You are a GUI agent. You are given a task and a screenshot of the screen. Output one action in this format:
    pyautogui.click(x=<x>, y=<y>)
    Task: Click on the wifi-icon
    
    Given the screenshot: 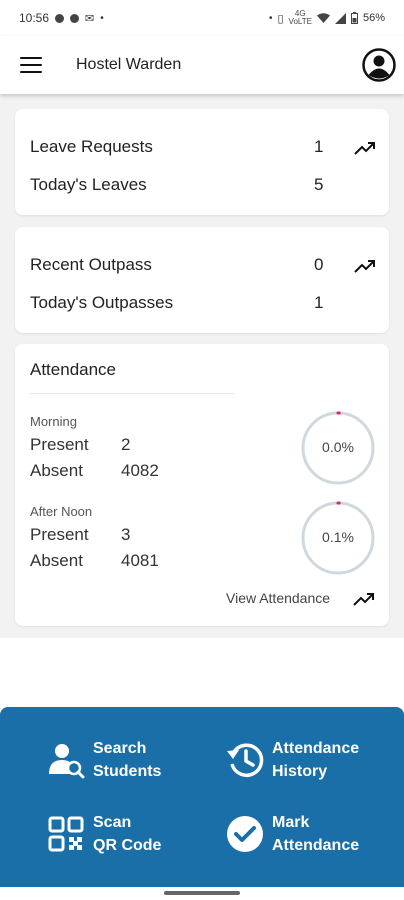 What is the action you would take?
    pyautogui.click(x=323, y=17)
    